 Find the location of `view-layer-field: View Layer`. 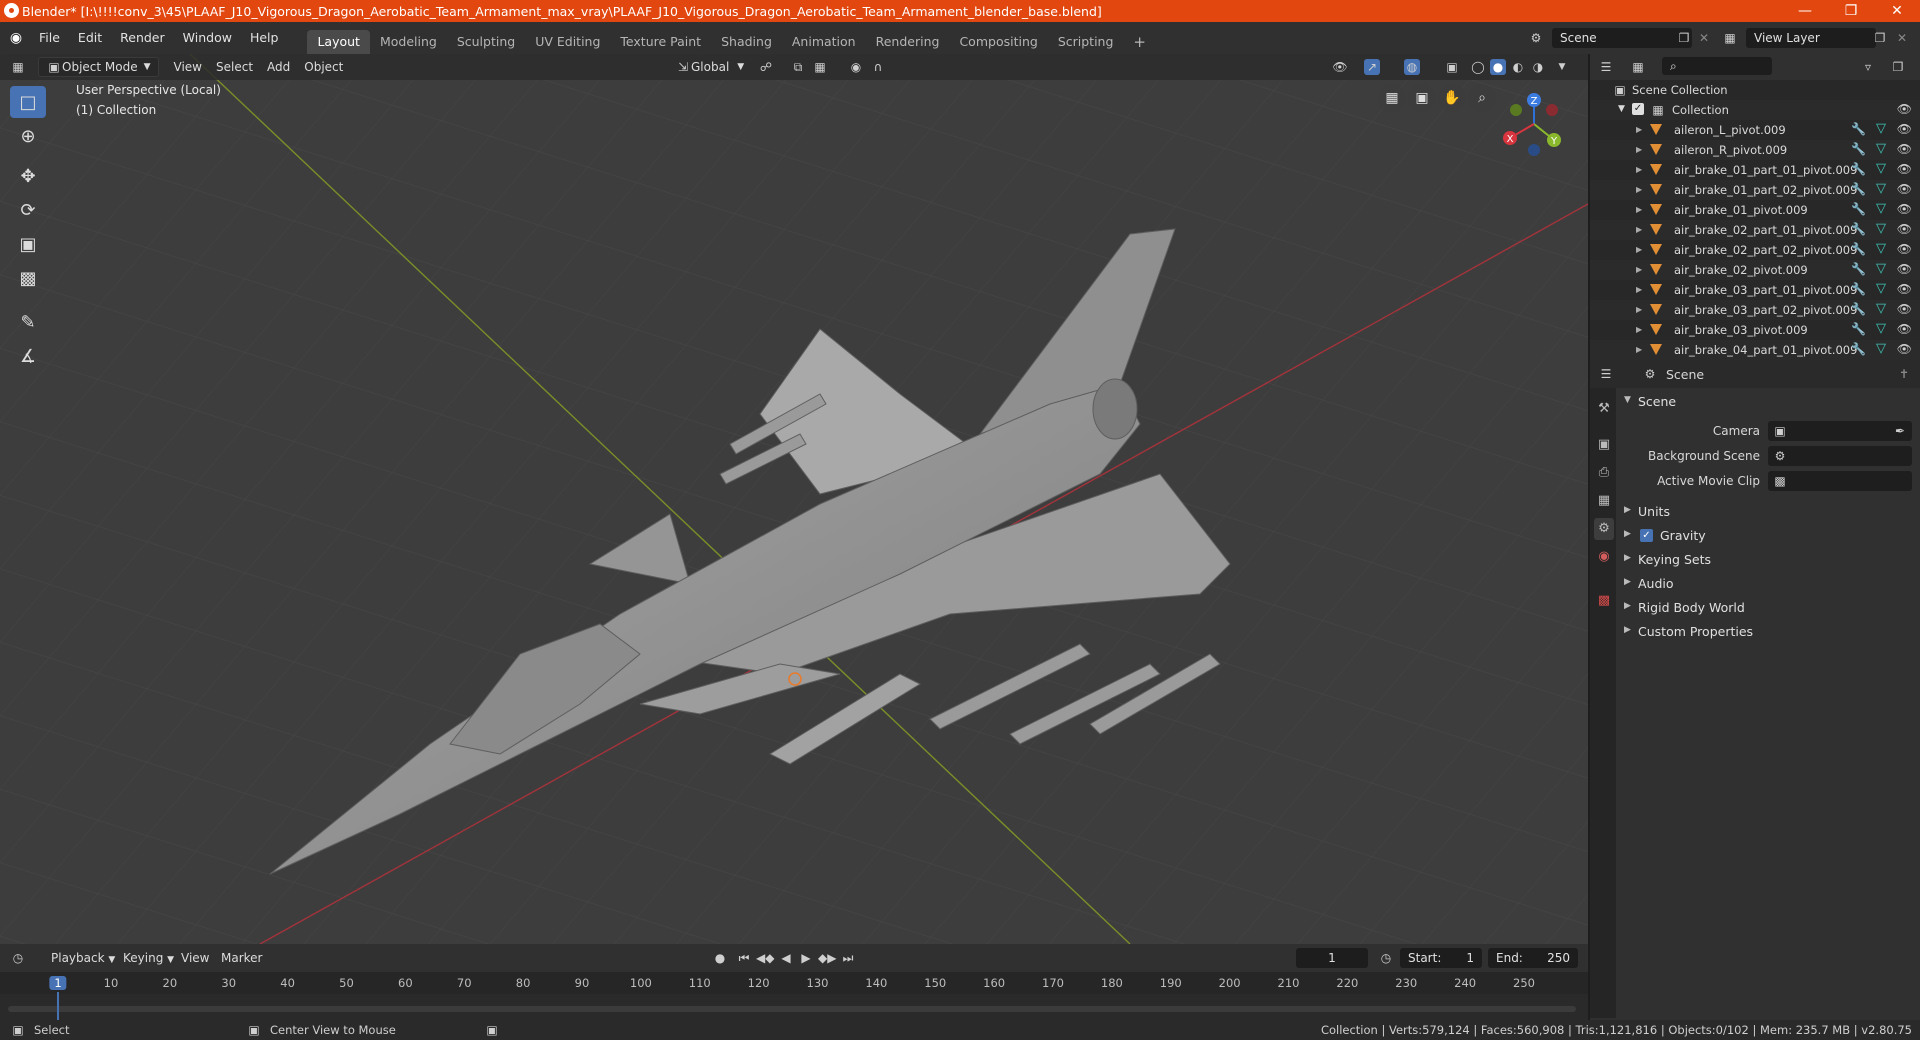

view-layer-field: View Layer is located at coordinates (1811, 38).